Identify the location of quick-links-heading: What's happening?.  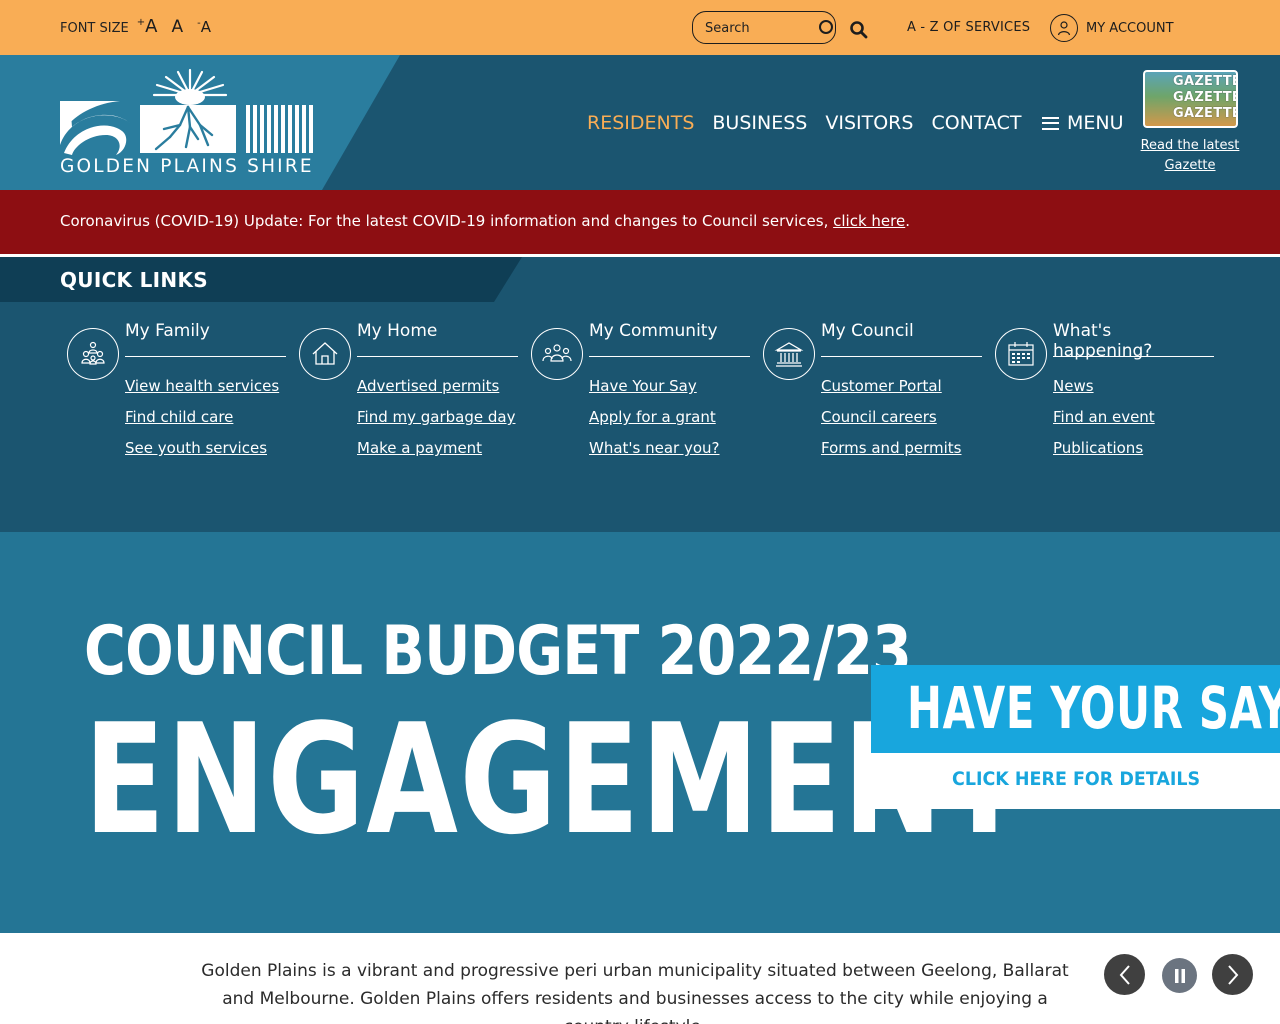
(1133, 341).